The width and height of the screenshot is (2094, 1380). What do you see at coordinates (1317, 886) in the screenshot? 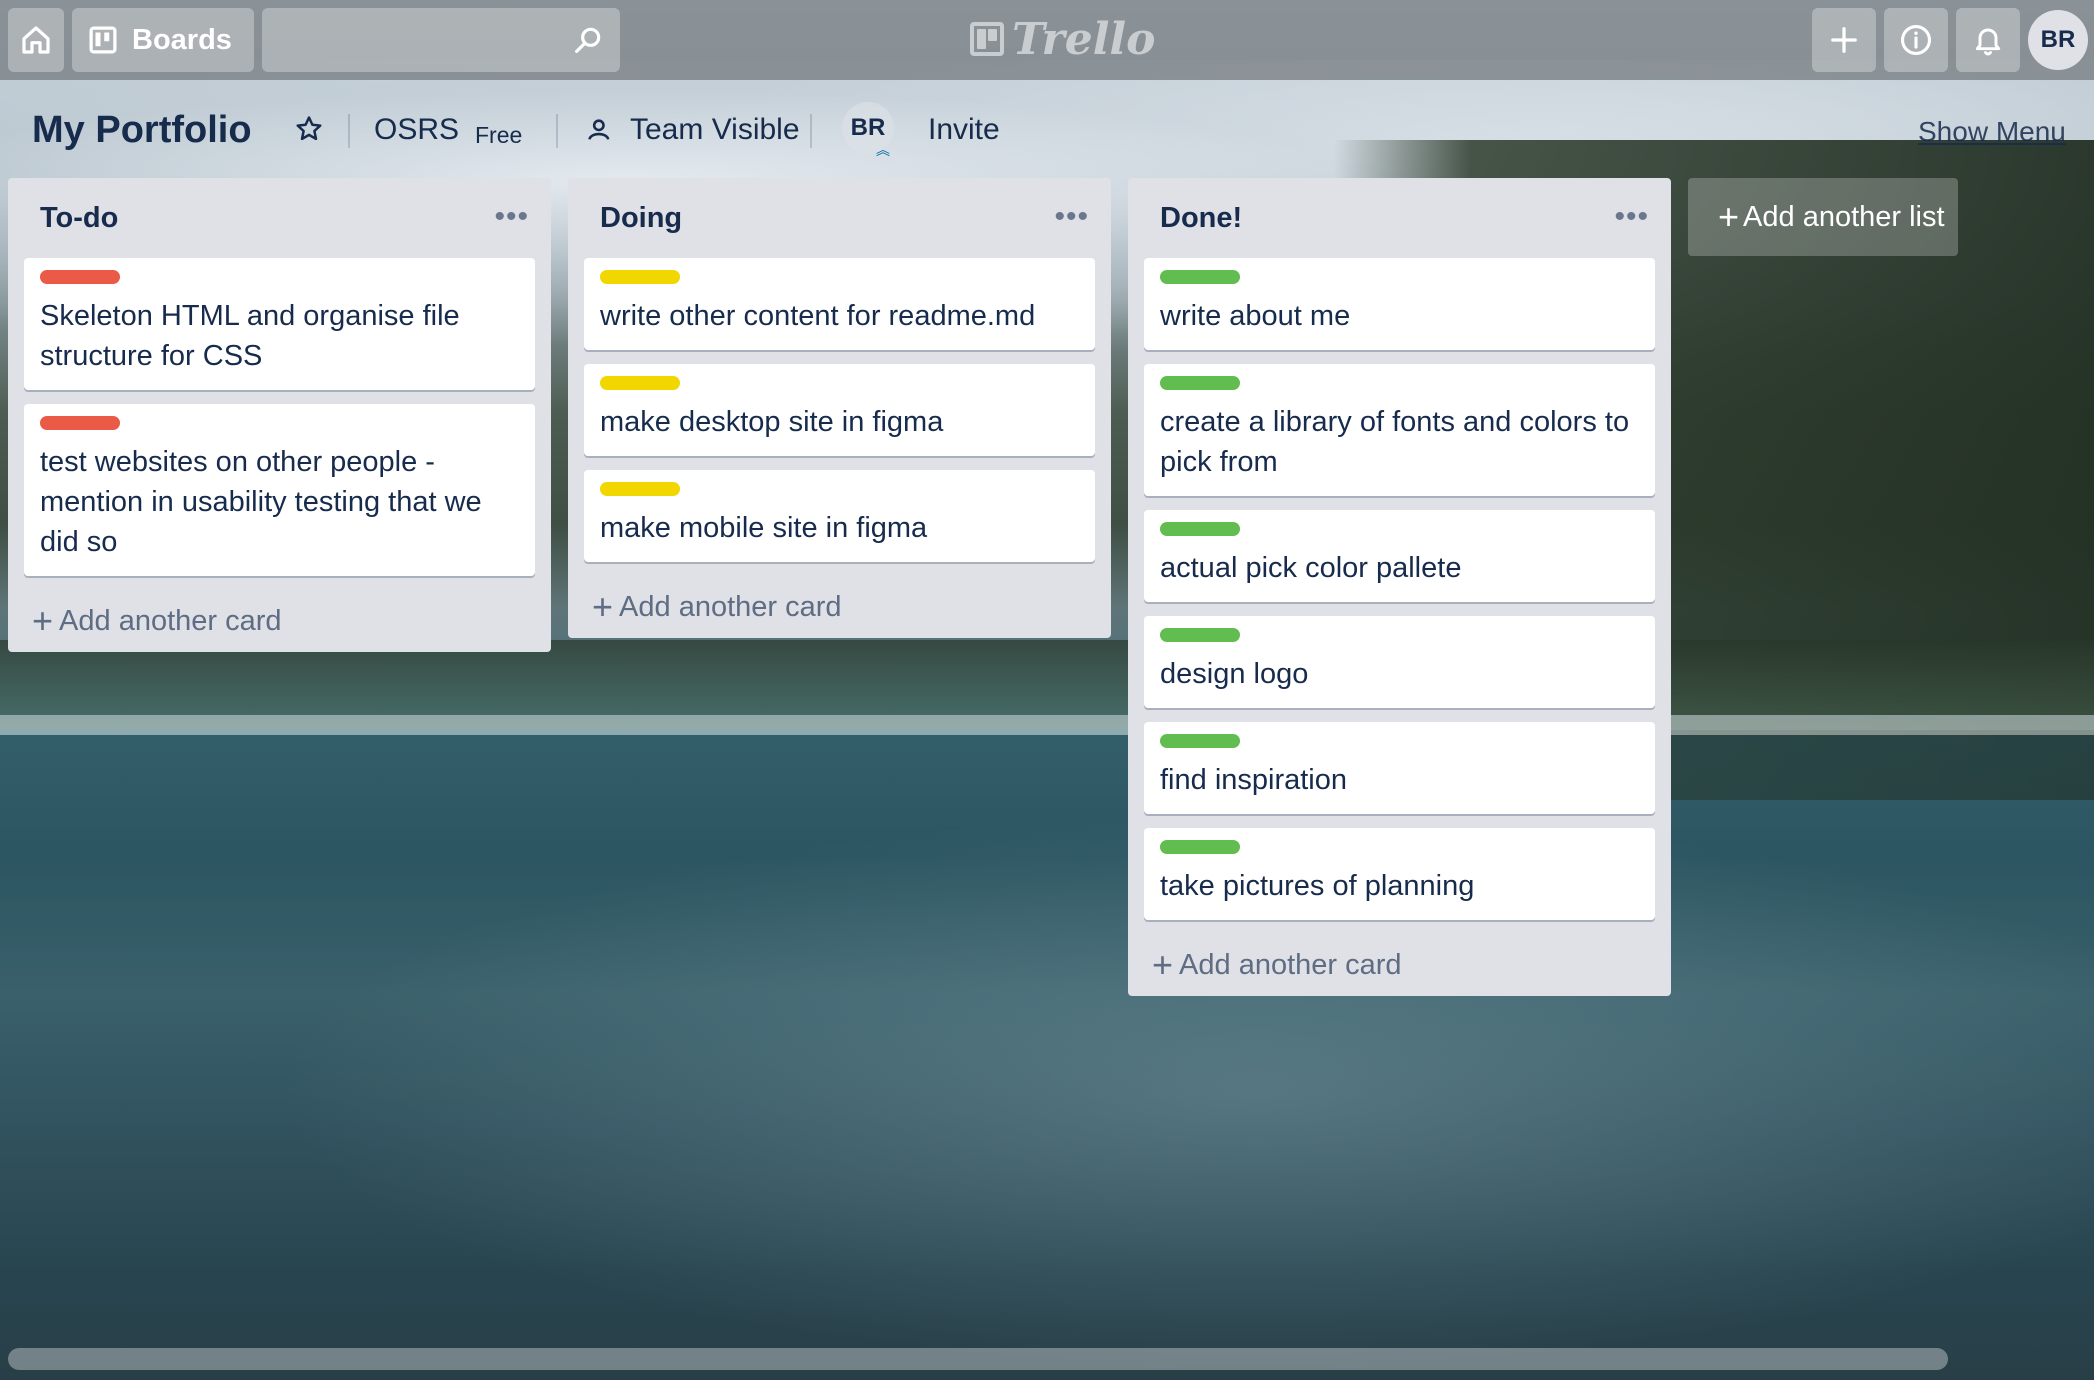
I see `card-text: take pictures of planning` at bounding box center [1317, 886].